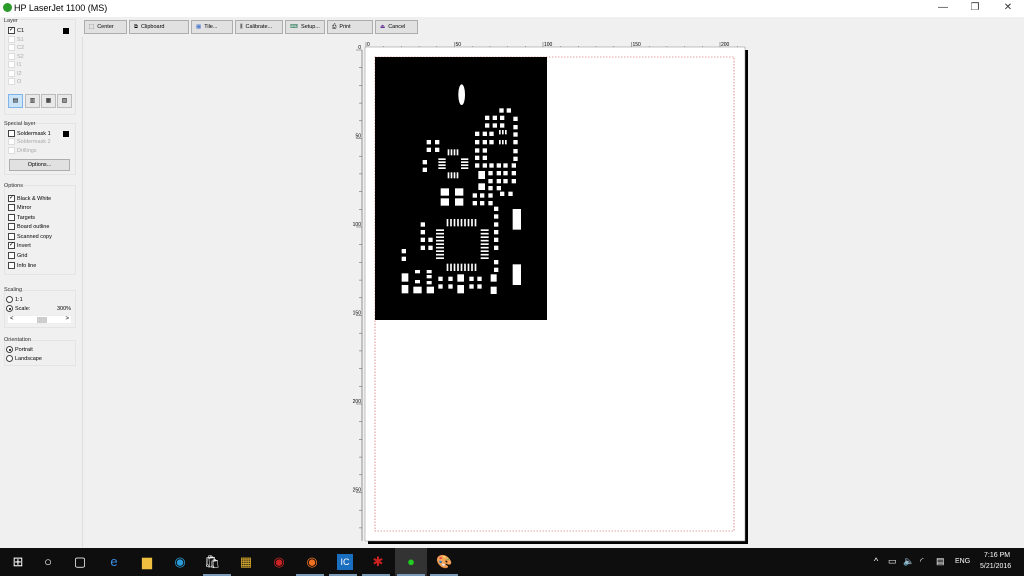 This screenshot has width=1024, height=576. I want to click on app-red-icon: ◉, so click(279, 562).